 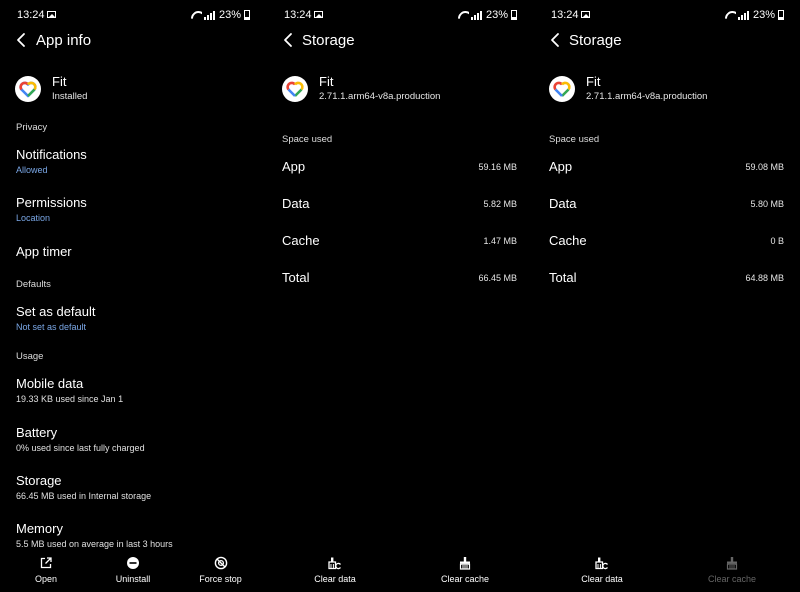 What do you see at coordinates (51, 202) in the screenshot?
I see `setting-title: Permissions` at bounding box center [51, 202].